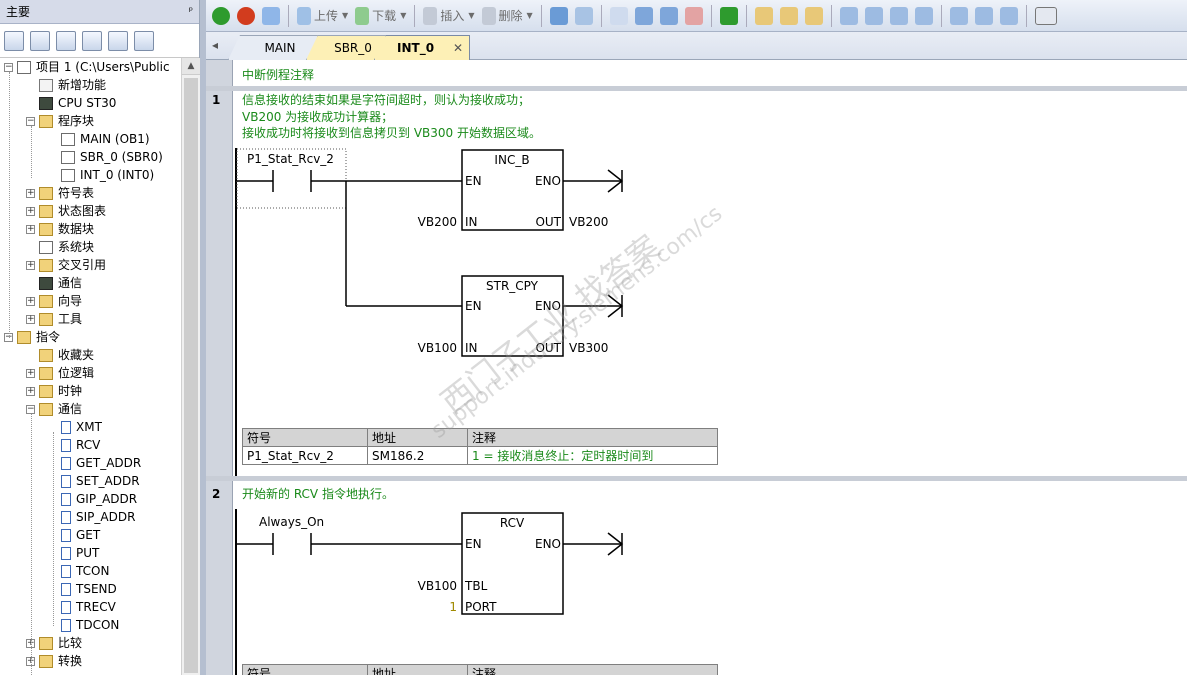 The image size is (1187, 675). What do you see at coordinates (1046, 16) in the screenshot?
I see `toggle-button` at bounding box center [1046, 16].